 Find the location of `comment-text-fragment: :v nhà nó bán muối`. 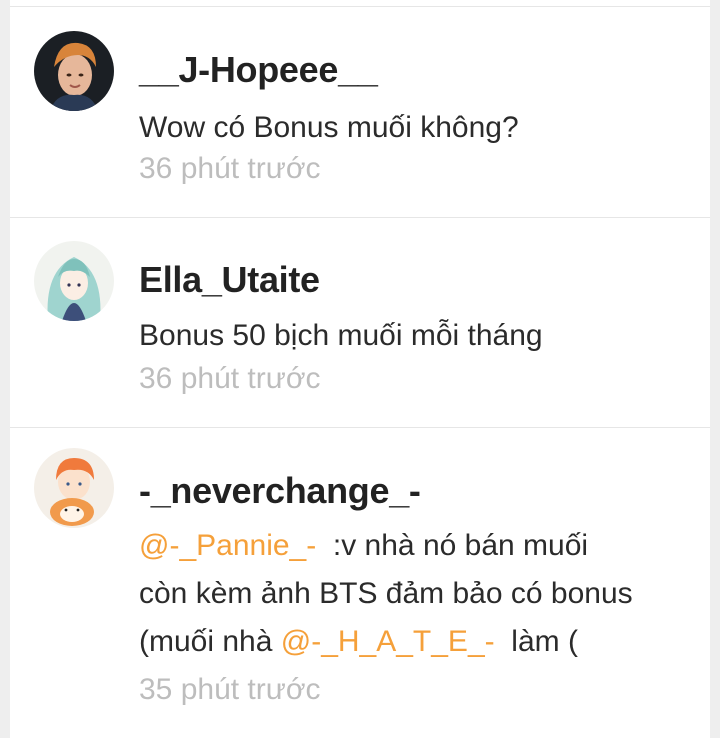

comment-text-fragment: :v nhà nó bán muối is located at coordinates (452, 545).